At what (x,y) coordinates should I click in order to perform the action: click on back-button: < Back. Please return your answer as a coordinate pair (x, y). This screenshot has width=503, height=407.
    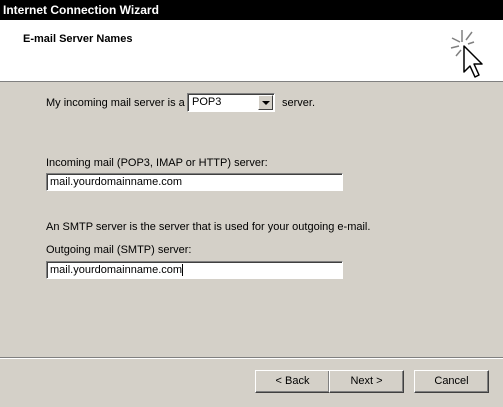
    Looking at the image, I should click on (292, 381).